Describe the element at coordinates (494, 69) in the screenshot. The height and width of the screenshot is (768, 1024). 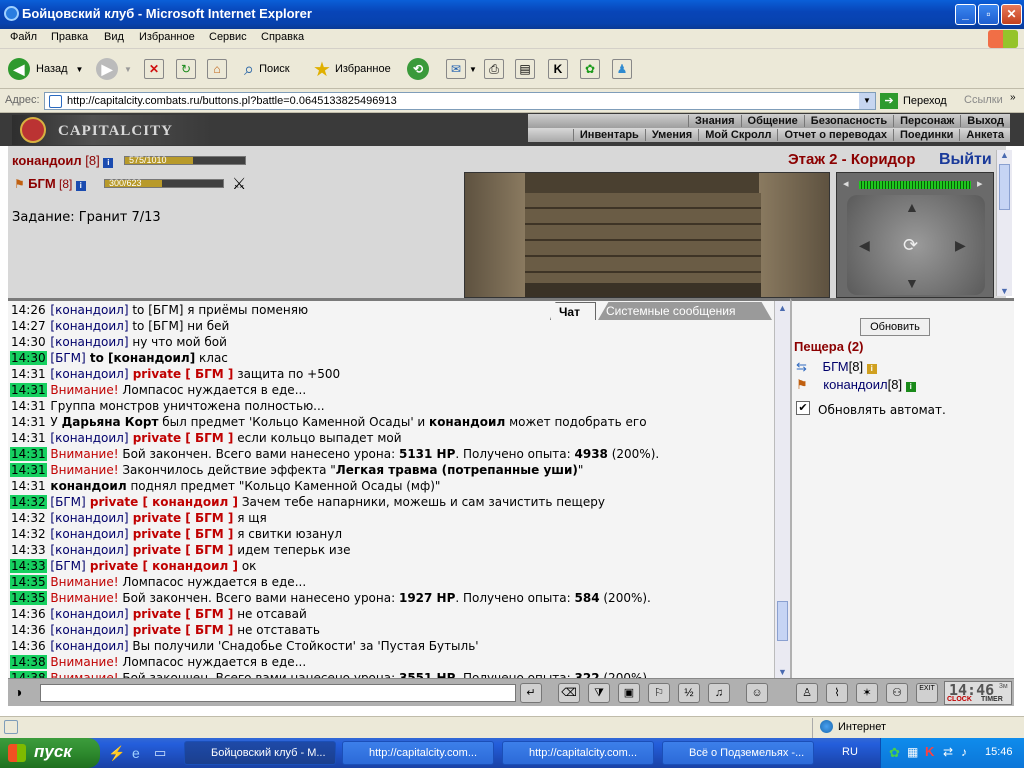
I see `print-button: ⎙` at that location.